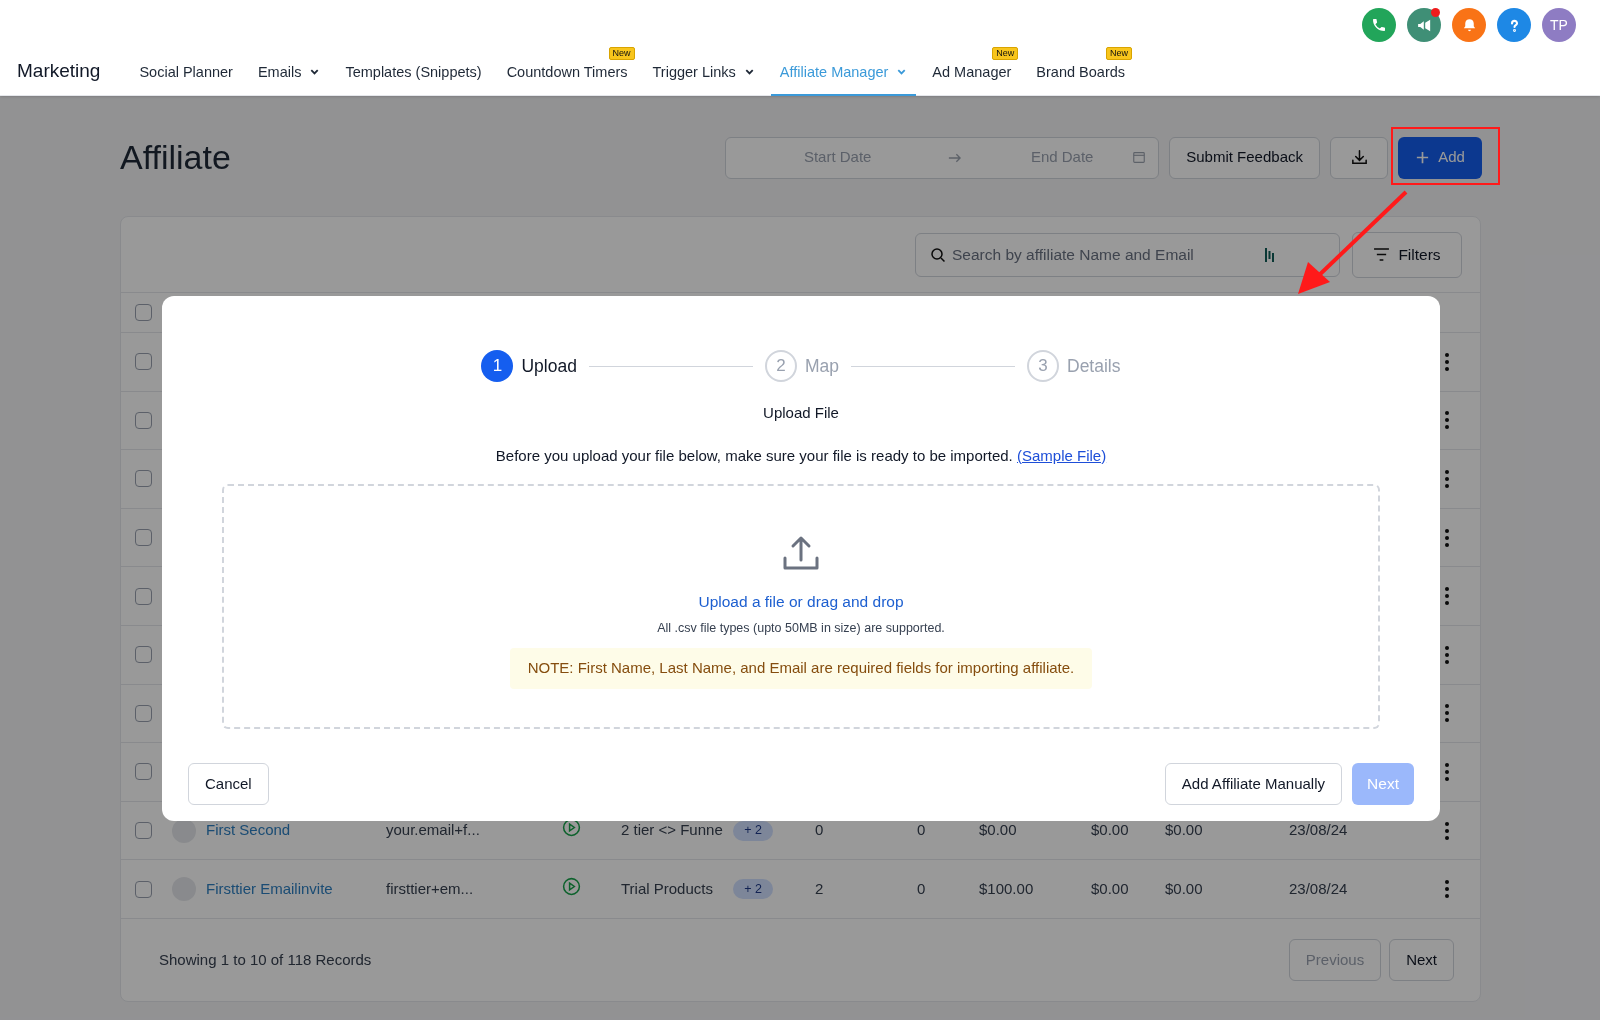  Describe the element at coordinates (1424, 25) in the screenshot. I see `megaphone-button` at that location.